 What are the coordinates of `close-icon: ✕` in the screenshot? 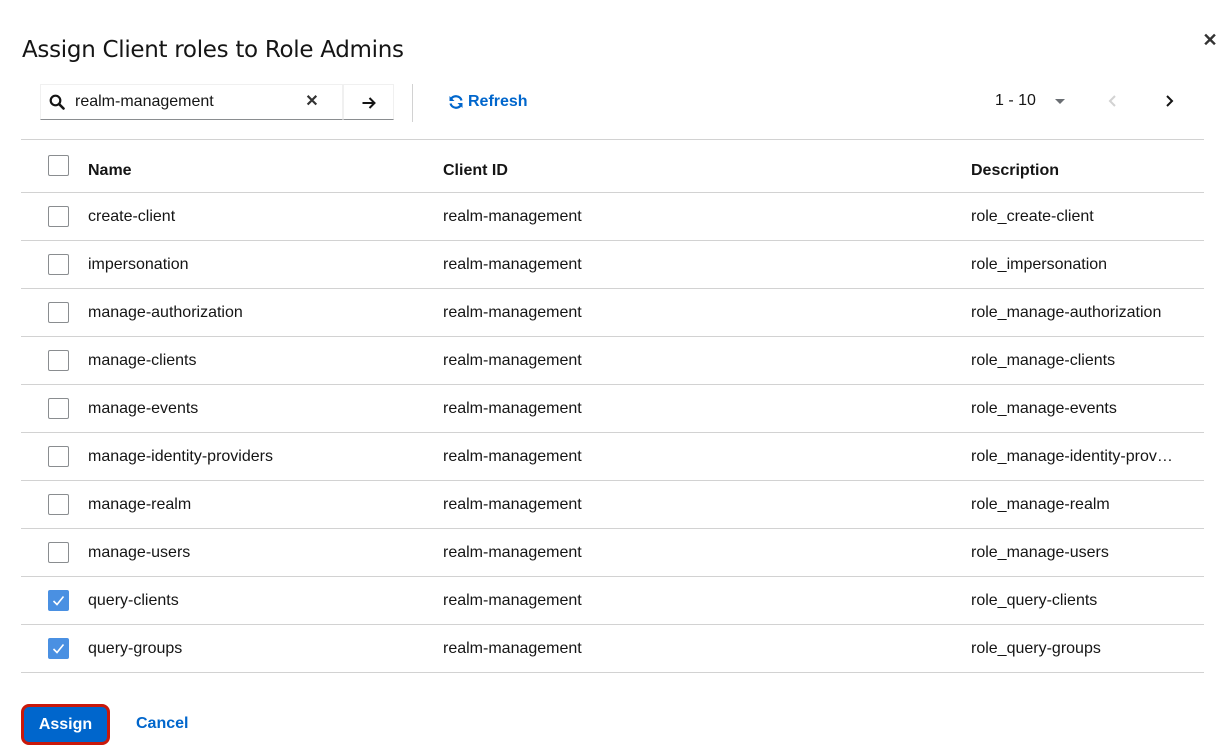 It's located at (1210, 40).